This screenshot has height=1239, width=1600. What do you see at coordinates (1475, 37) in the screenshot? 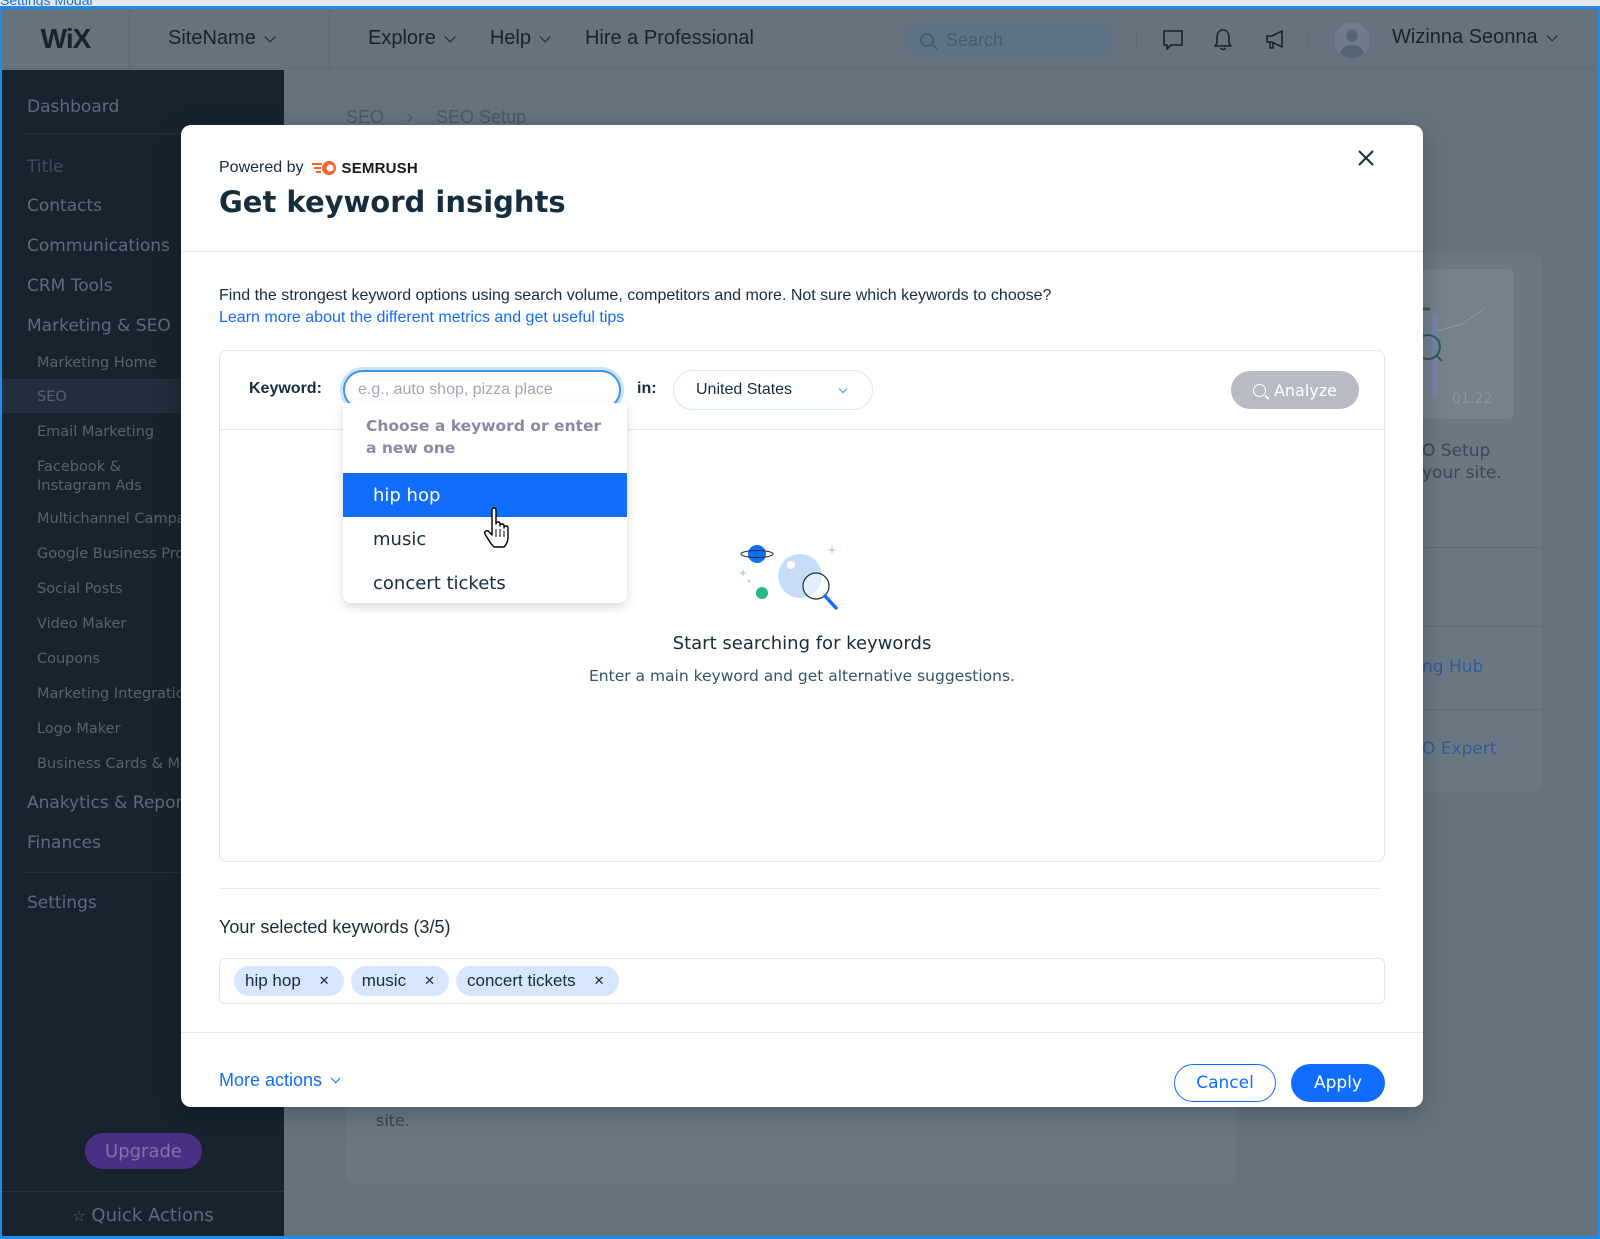
I see `user-menu: Wizinna Seonna` at bounding box center [1475, 37].